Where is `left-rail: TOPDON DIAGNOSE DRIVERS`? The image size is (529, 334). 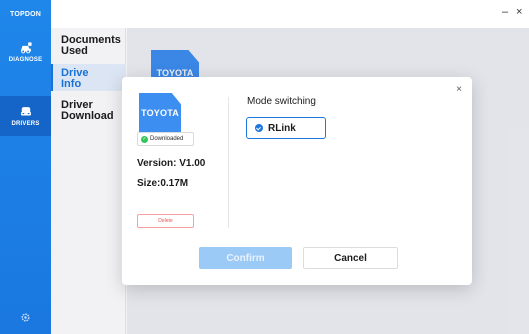 left-rail: TOPDON DIAGNOSE DRIVERS is located at coordinates (25, 167).